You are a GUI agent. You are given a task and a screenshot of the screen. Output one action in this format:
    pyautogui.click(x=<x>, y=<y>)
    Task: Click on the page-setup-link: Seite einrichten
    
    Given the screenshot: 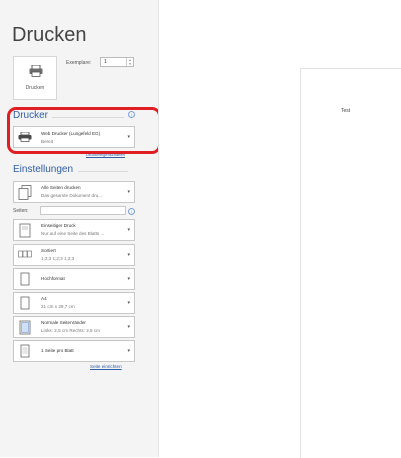 What is the action you would take?
    pyautogui.click(x=106, y=366)
    